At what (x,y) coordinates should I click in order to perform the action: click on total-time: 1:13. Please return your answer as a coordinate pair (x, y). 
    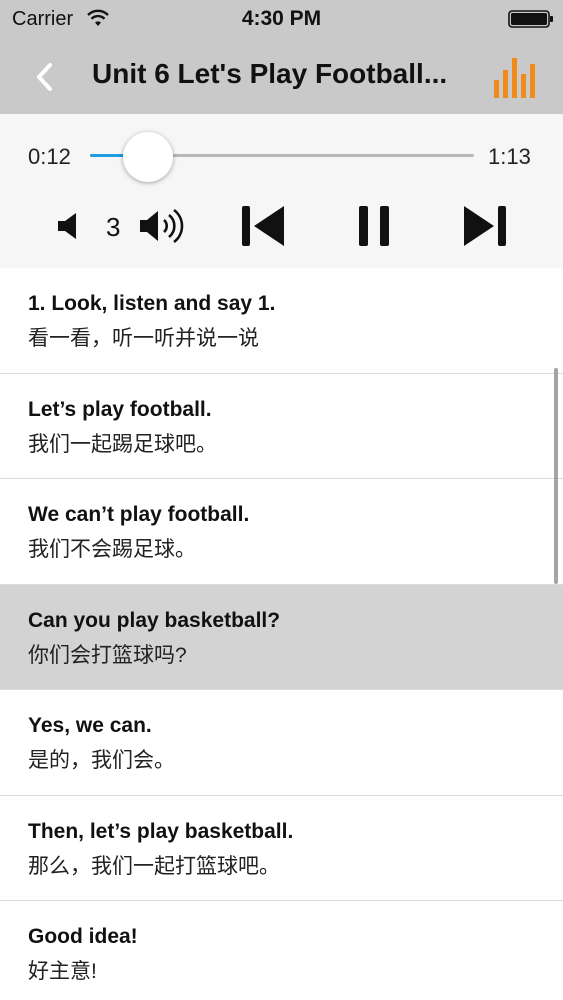
    Looking at the image, I should click on (509, 156).